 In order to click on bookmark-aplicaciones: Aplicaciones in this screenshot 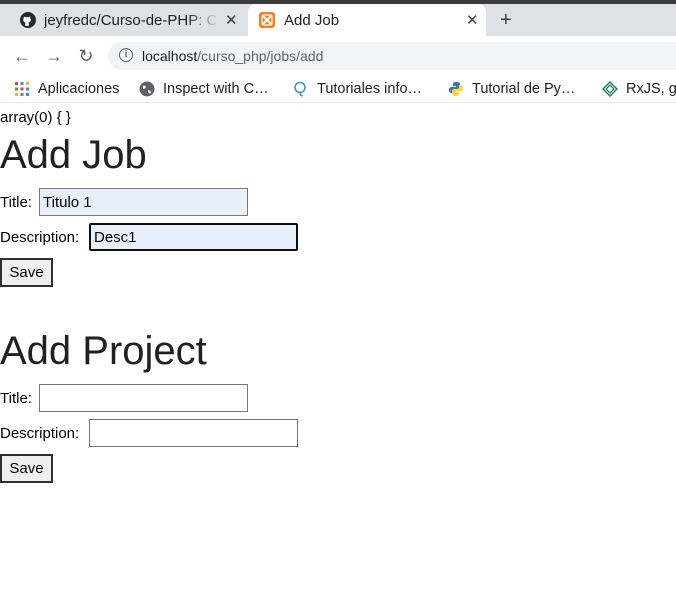, I will do `click(66, 89)`.